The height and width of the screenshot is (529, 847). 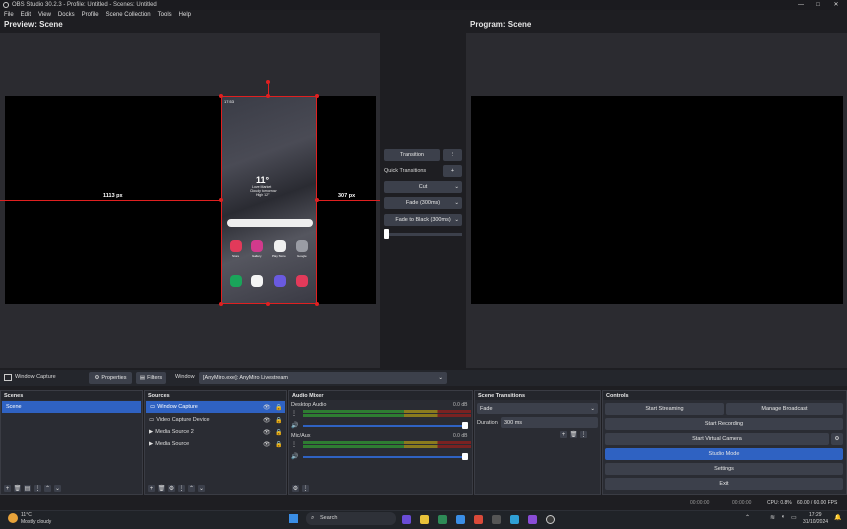 What do you see at coordinates (724, 484) in the screenshot?
I see `exit-button: Exit` at bounding box center [724, 484].